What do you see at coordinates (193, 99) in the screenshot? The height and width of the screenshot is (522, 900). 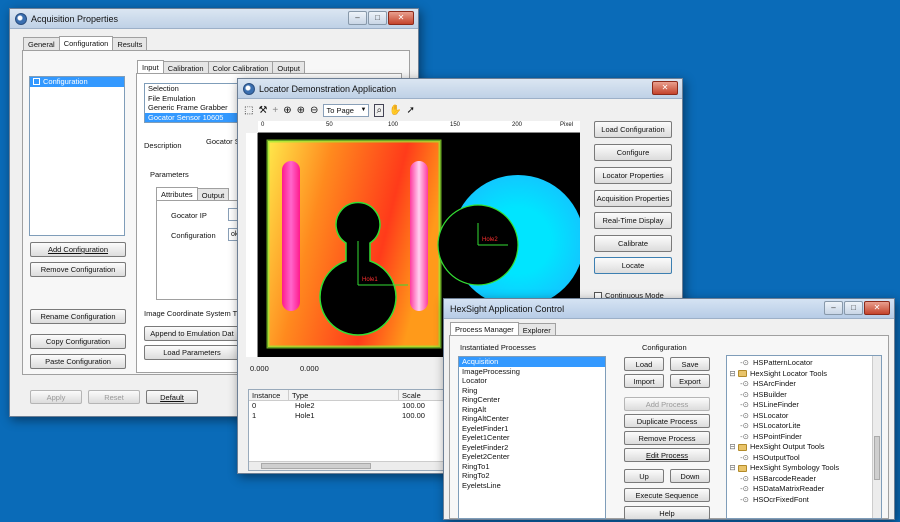 I see `list-item: File Emulation` at bounding box center [193, 99].